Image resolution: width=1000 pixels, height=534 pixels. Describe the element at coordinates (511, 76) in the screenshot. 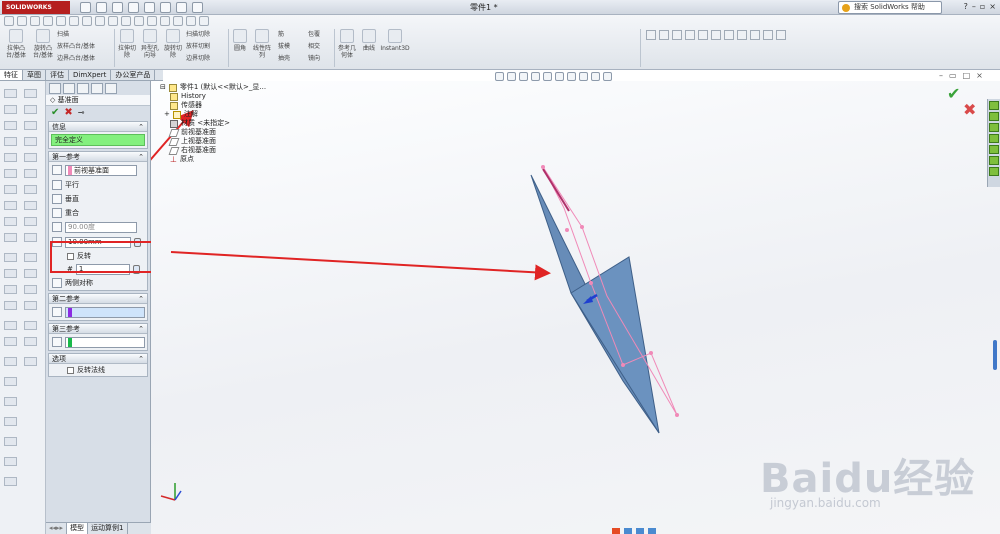

I see `zoom-area-icon` at that location.